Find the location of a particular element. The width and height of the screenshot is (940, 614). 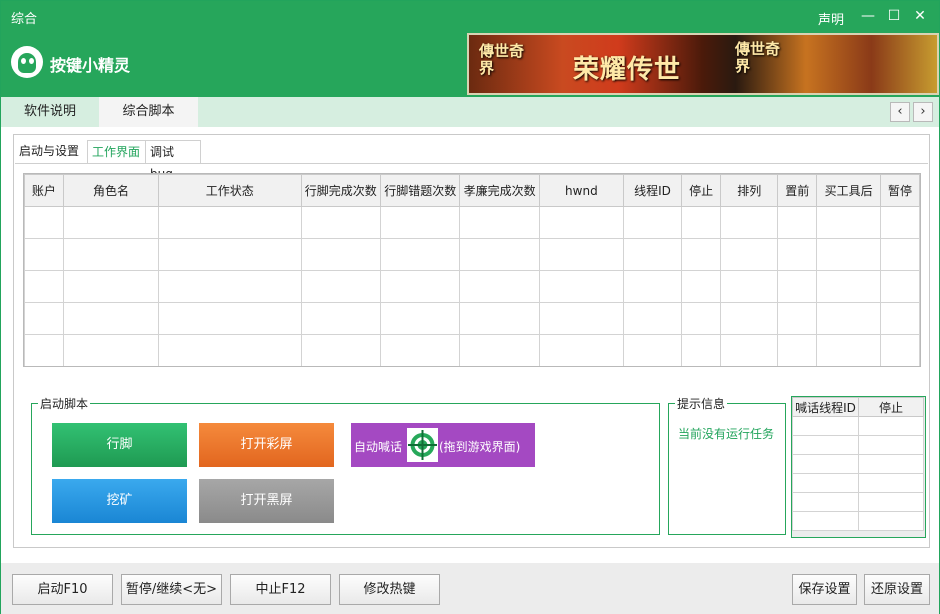

column-header: 工作状态 is located at coordinates (230, 190).